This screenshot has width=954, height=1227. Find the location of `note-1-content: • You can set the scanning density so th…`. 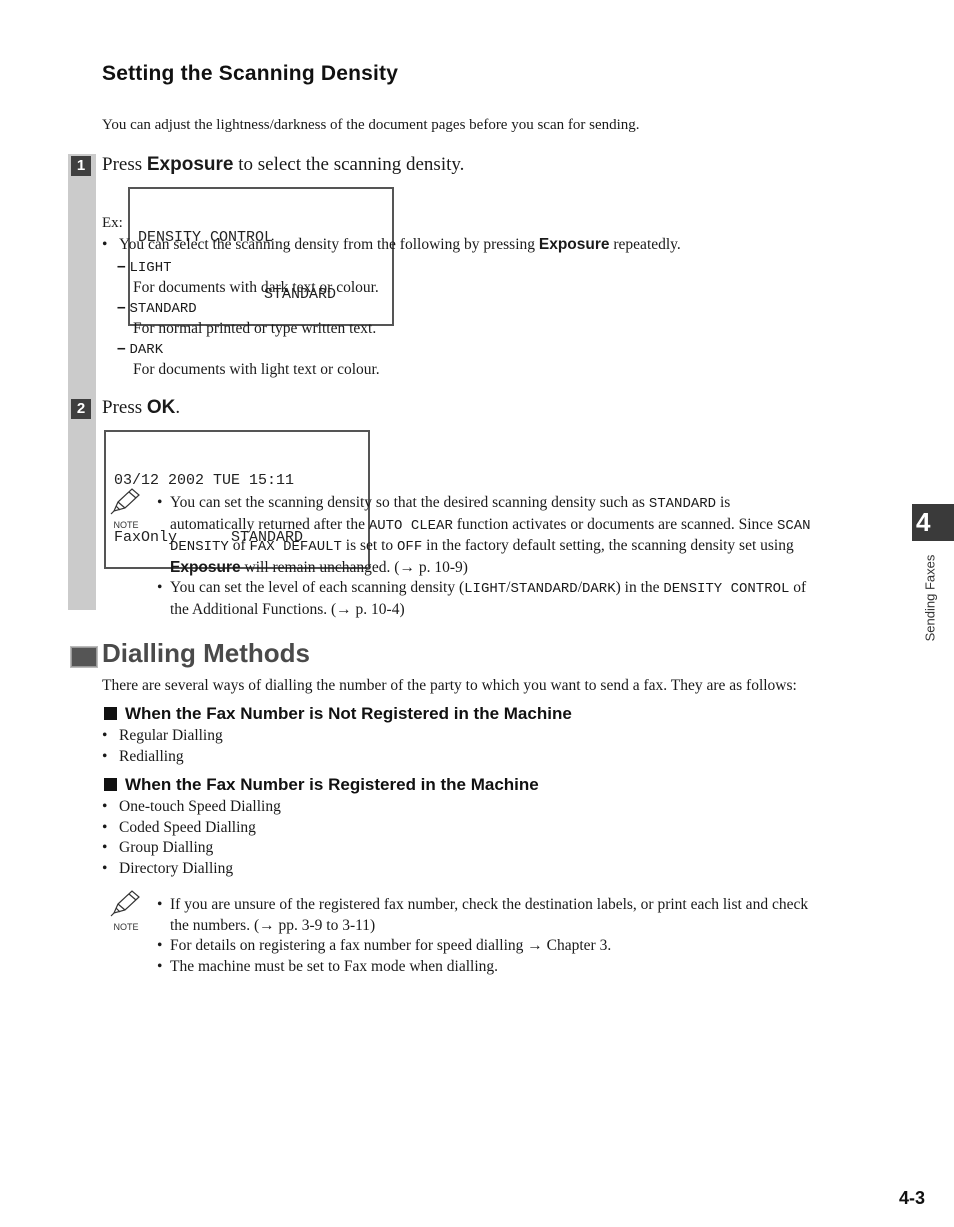

note-1-content: • You can set the scanning density so th… is located at coordinates (527, 556).